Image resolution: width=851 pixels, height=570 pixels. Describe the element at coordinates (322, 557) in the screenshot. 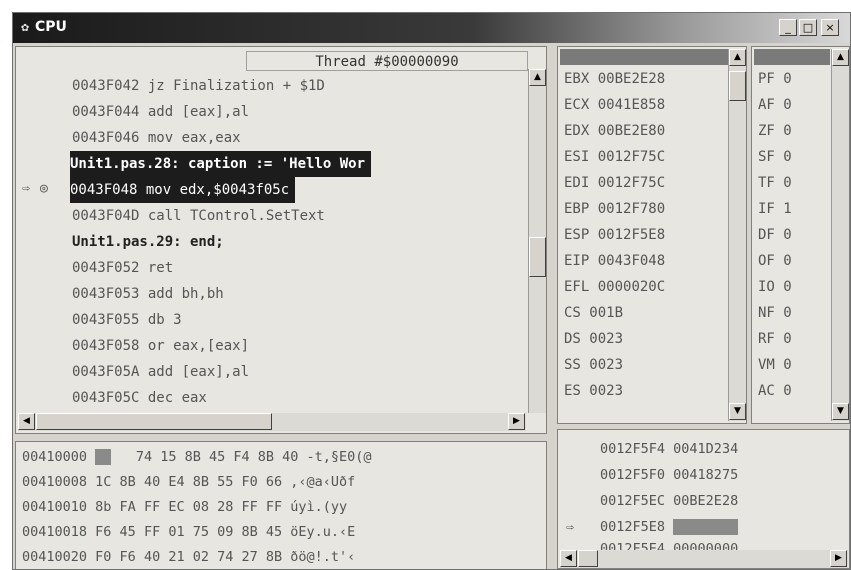

I see `dump-ascii: ðö@!.t'‹` at that location.